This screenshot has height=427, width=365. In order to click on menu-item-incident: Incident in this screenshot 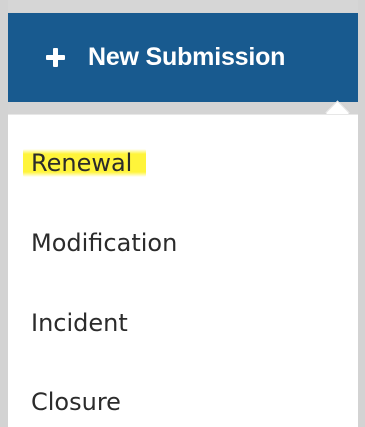, I will do `click(79, 323)`.